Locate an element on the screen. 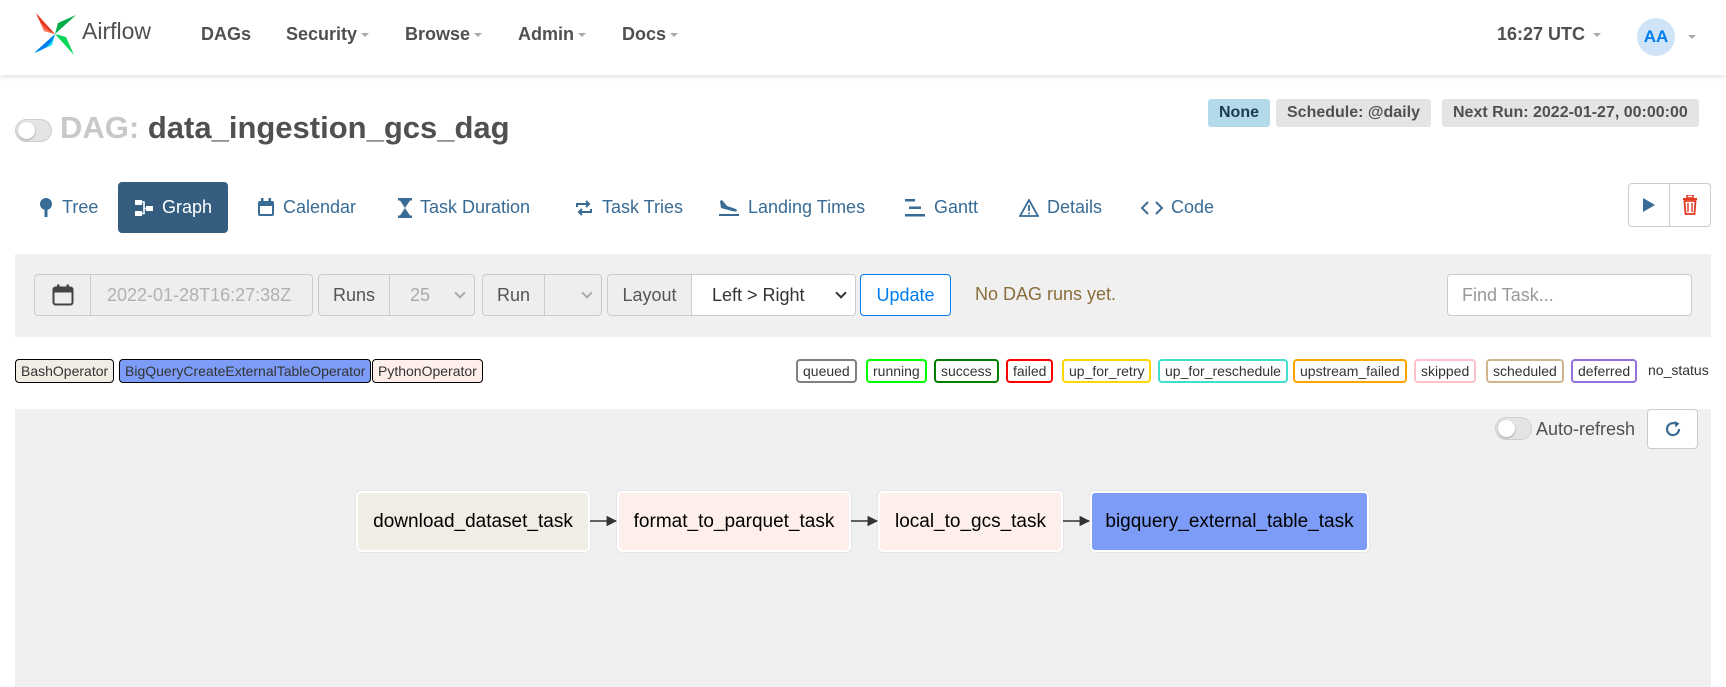 The image size is (1726, 687). tab-task-duration: Task Duration is located at coordinates (464, 207).